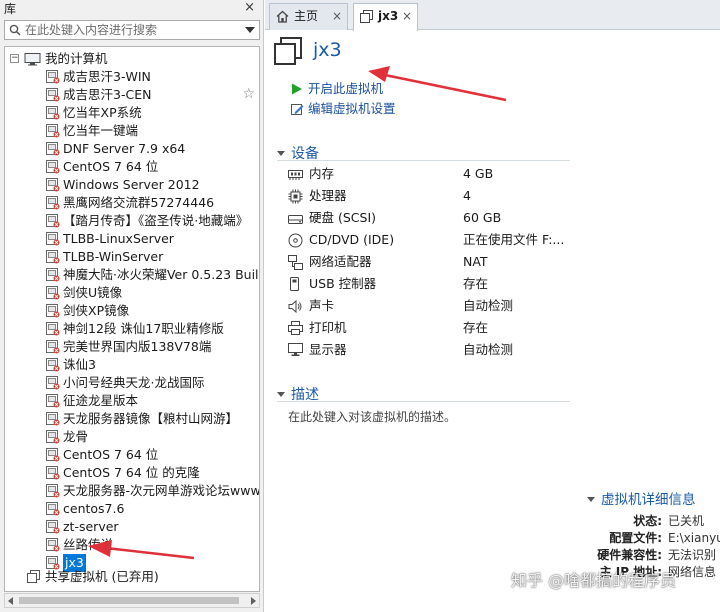  I want to click on tree-item-vm: 天龙服务器镜像【粮村山网游】, so click(132, 419).